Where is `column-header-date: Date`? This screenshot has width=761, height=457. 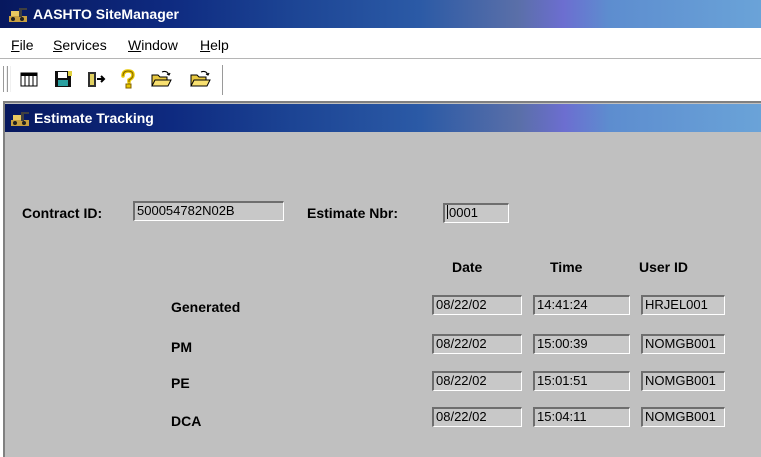 column-header-date: Date is located at coordinates (467, 267).